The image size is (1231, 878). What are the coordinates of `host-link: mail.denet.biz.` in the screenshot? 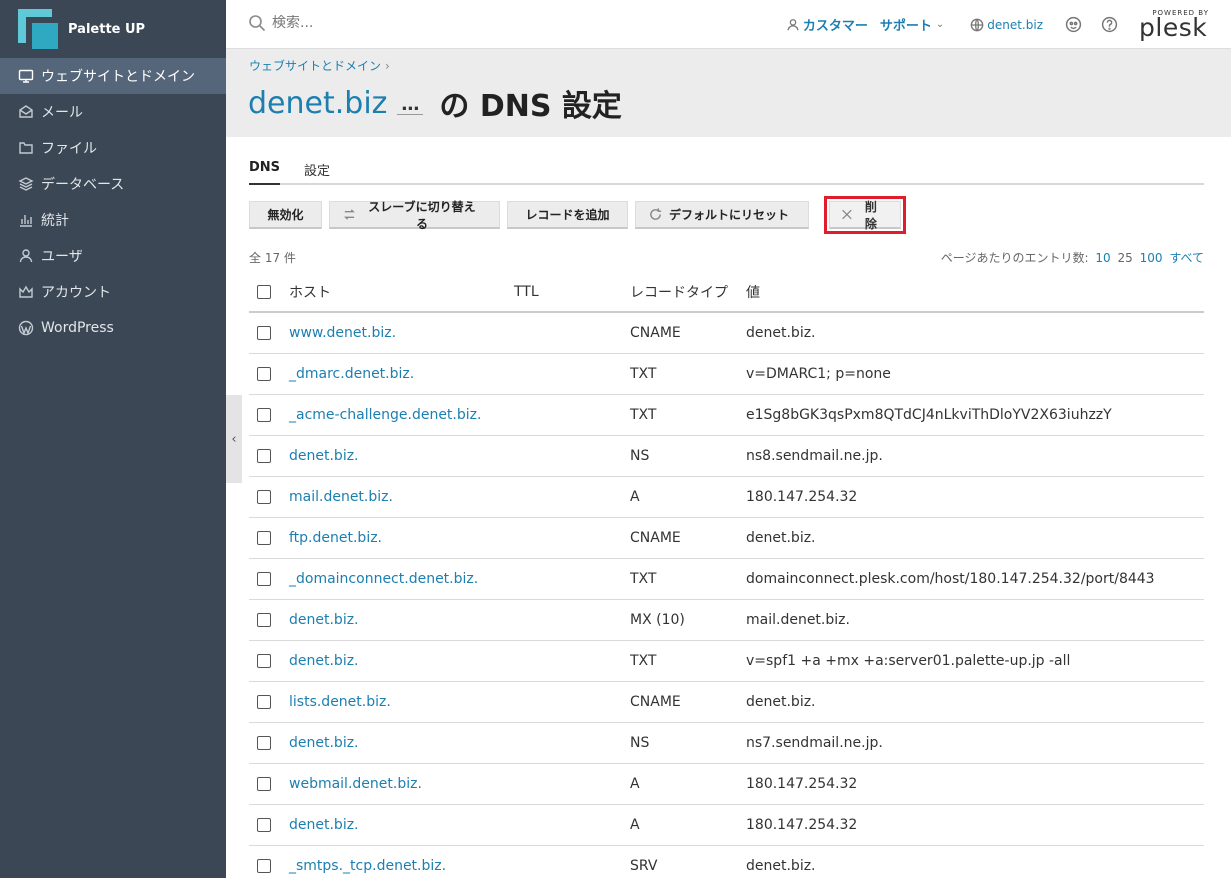 It's located at (401, 497).